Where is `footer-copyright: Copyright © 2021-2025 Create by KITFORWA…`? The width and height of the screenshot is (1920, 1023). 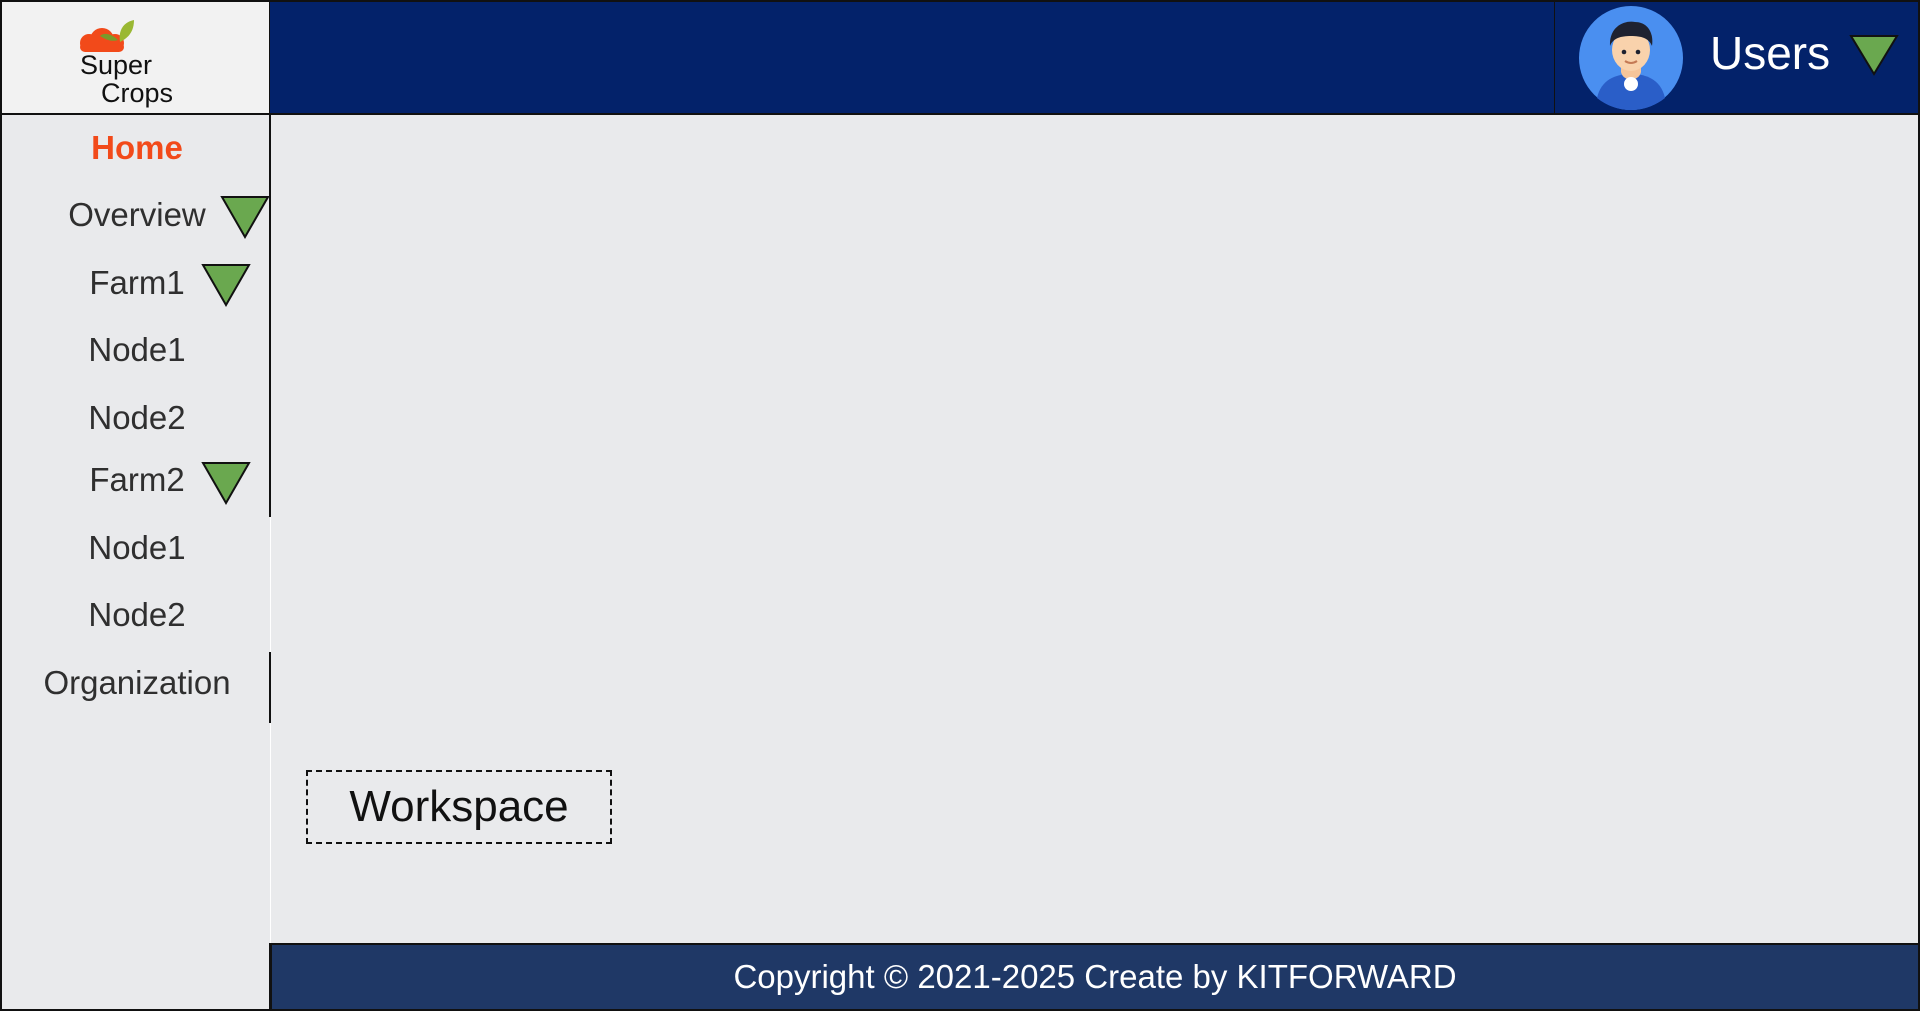 footer-copyright: Copyright © 2021-2025 Create by KITFORWA… is located at coordinates (1095, 977).